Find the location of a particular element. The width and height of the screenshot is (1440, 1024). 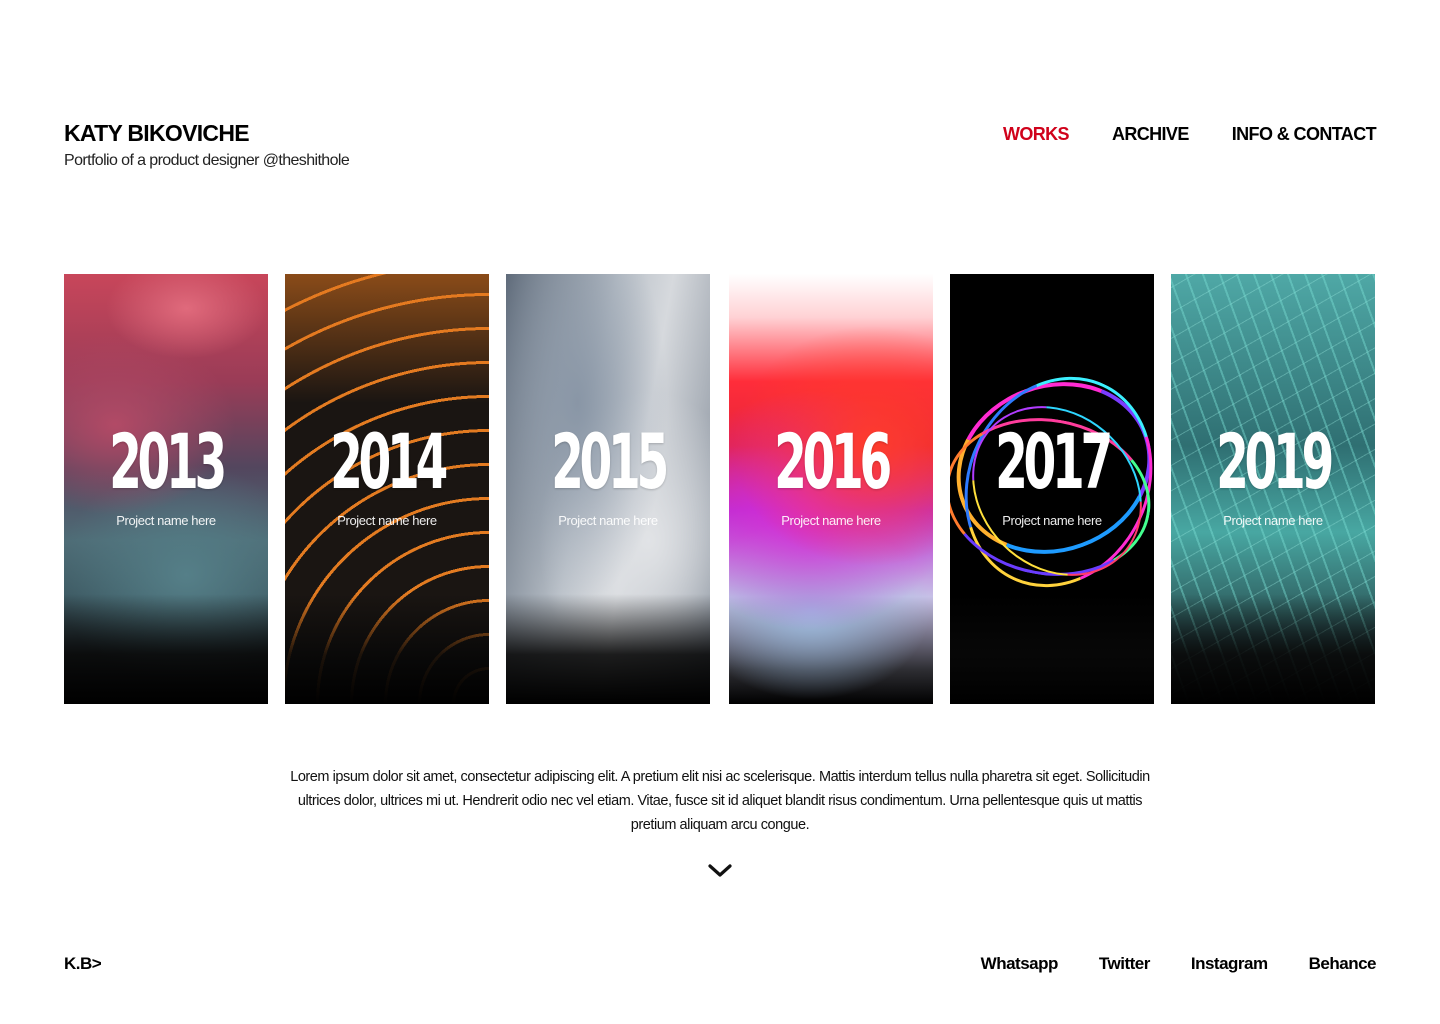

work-year: 2015 is located at coordinates (610, 461).